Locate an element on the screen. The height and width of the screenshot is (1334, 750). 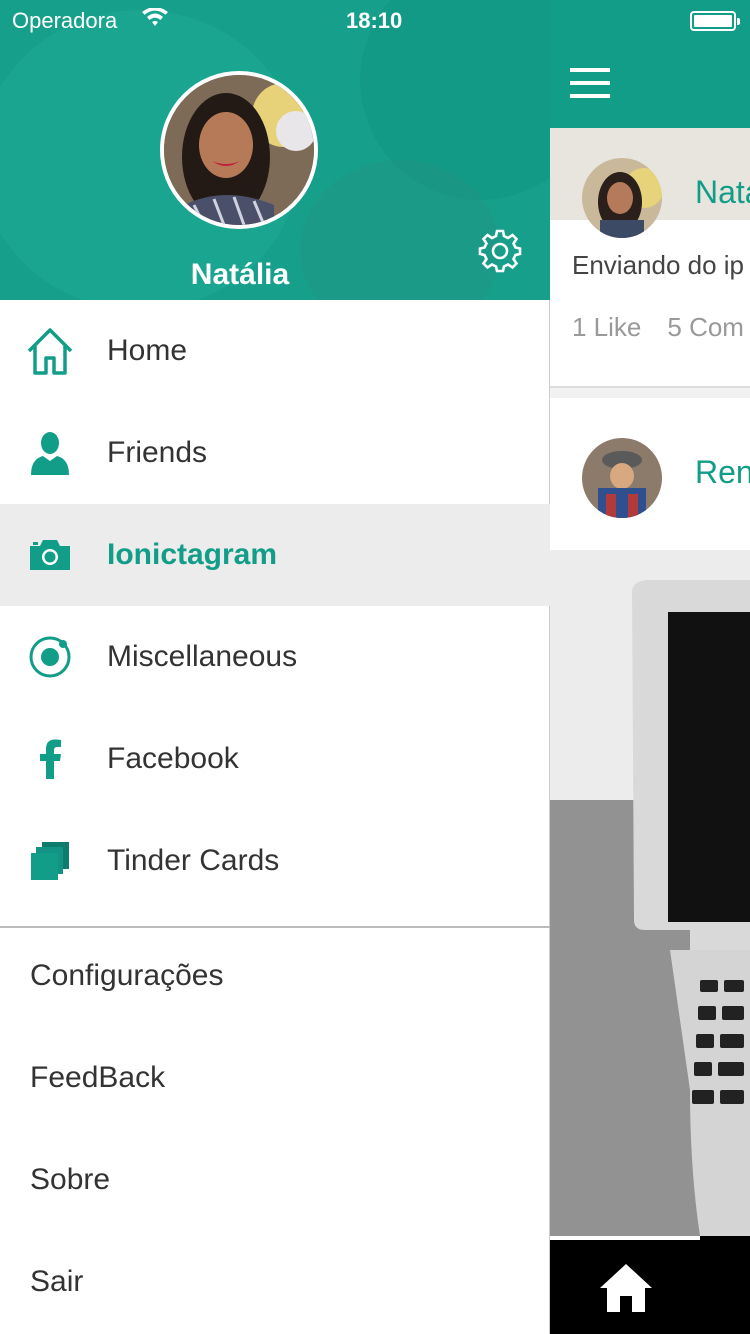
wifi-icon is located at coordinates (155, 17).